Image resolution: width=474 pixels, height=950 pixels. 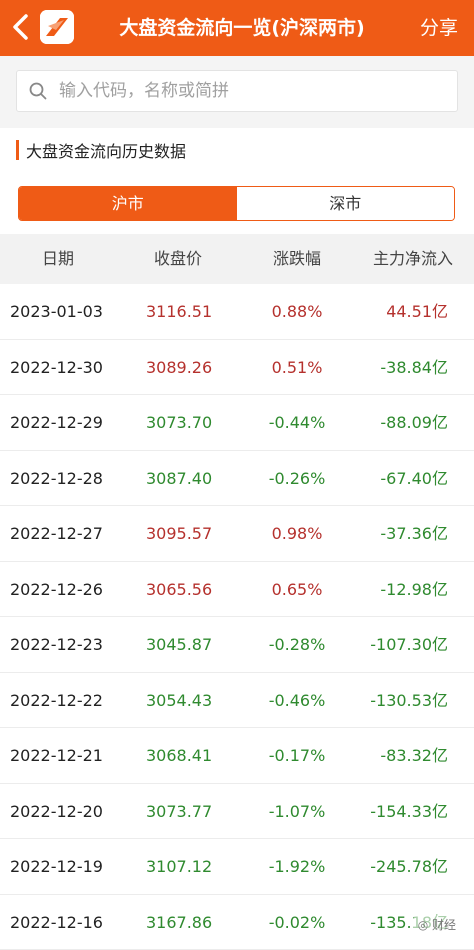 I want to click on cell-net-inflow: -154.33亿, so click(x=409, y=811).